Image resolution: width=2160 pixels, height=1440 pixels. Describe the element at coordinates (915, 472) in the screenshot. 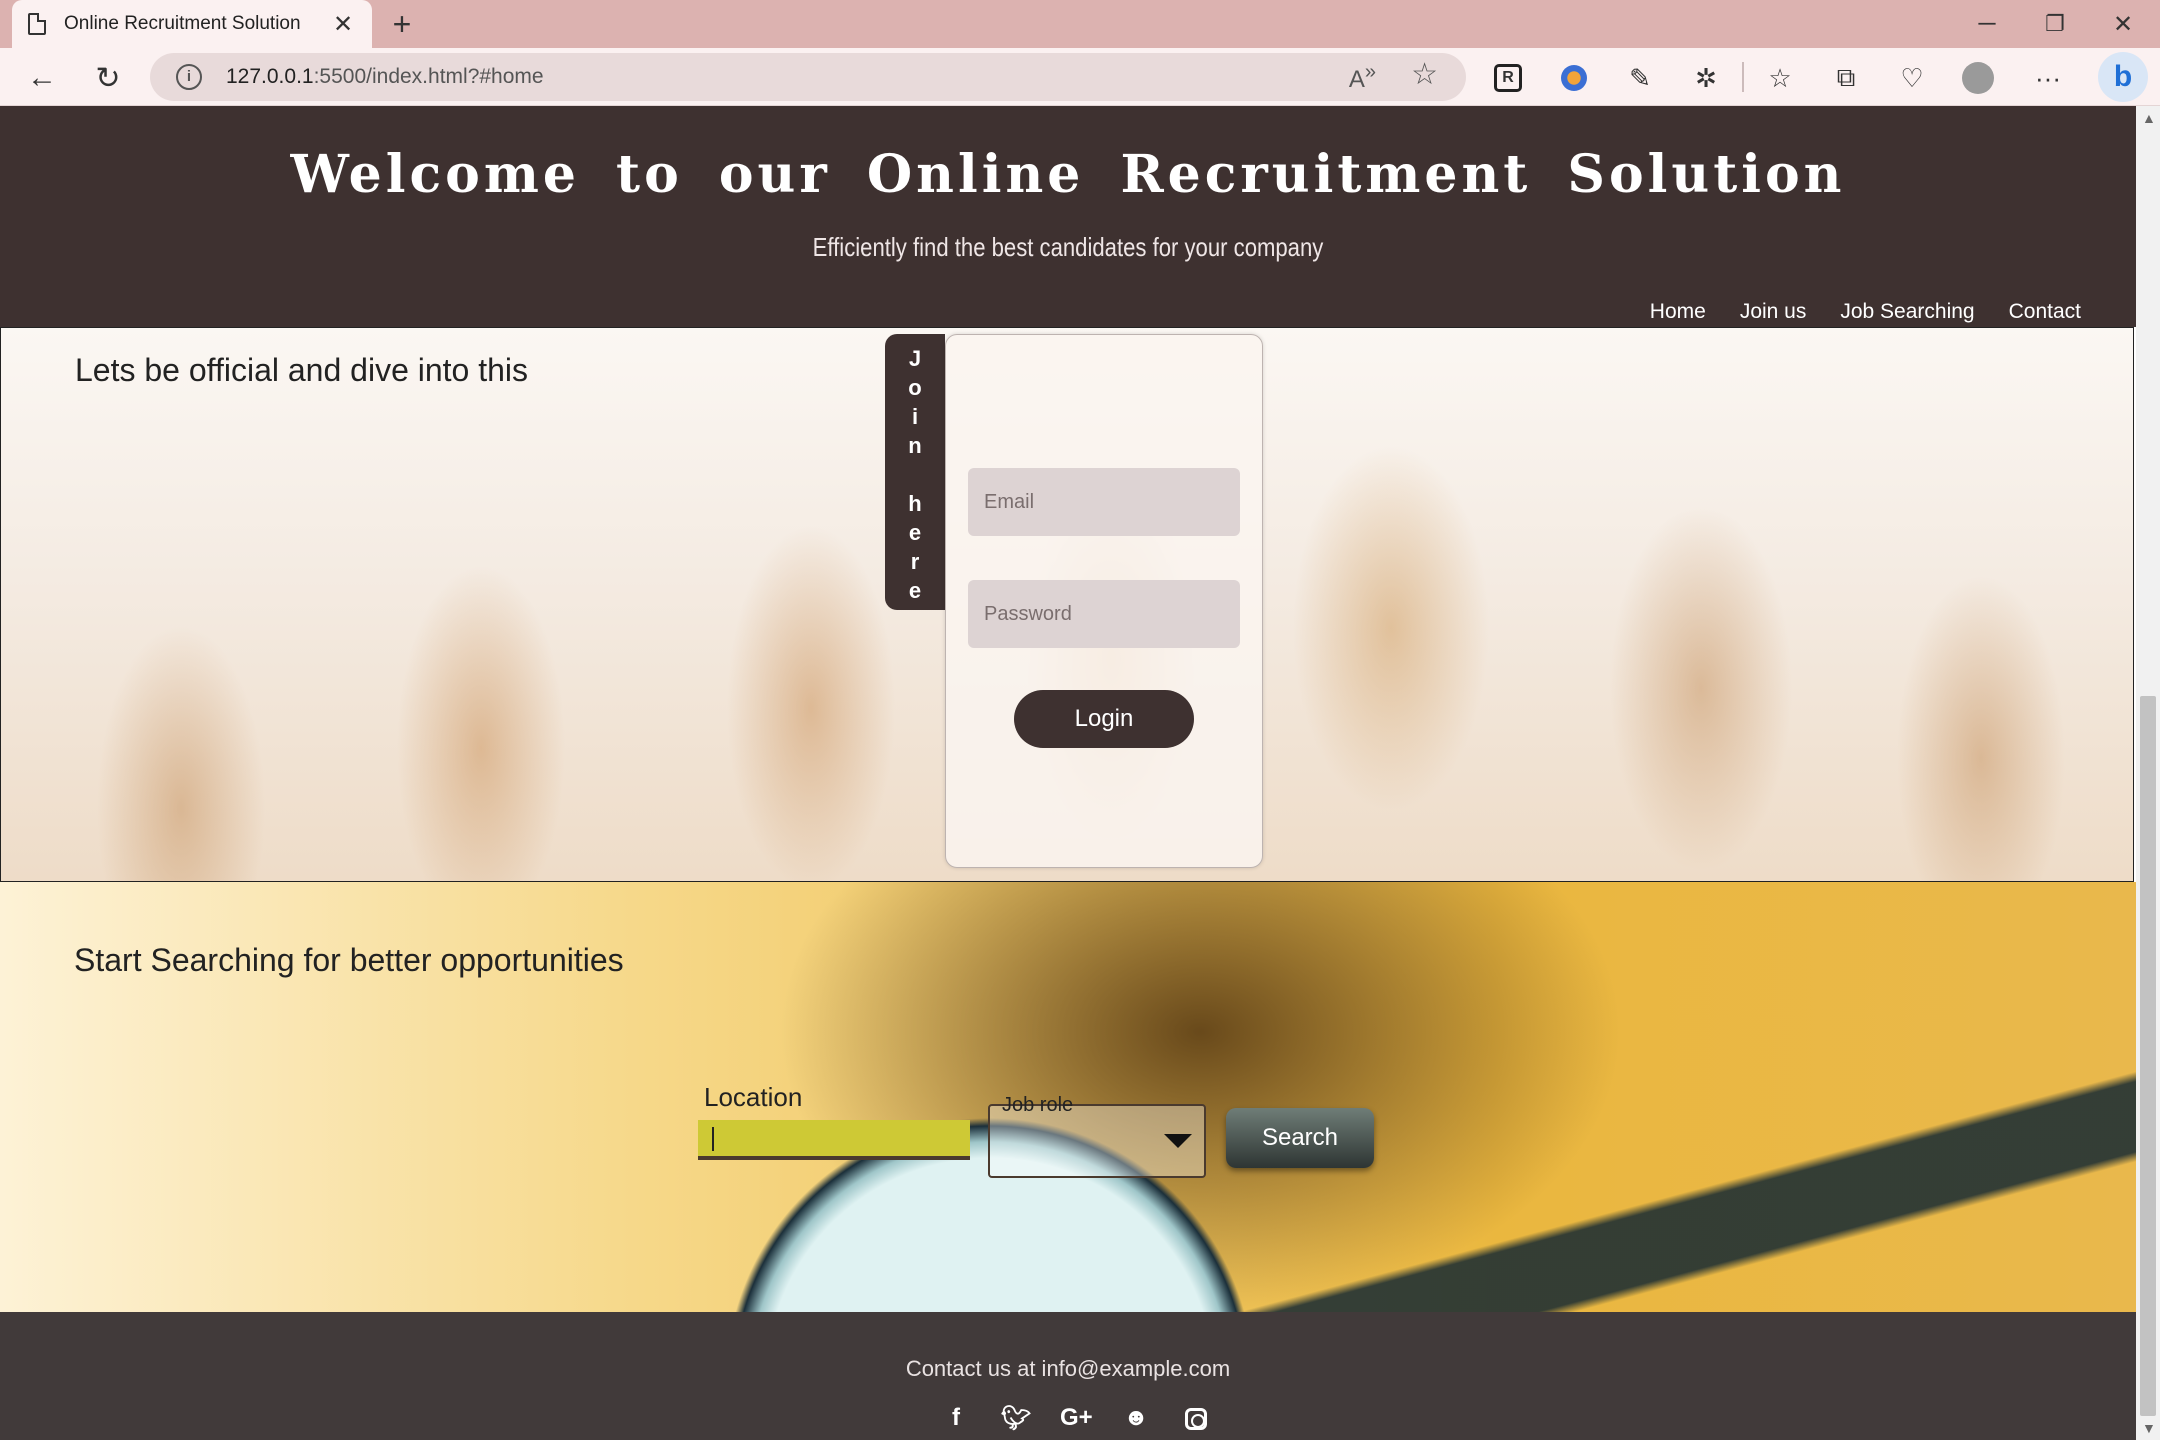

I see `join-here-tab: J o i n h e r e` at that location.